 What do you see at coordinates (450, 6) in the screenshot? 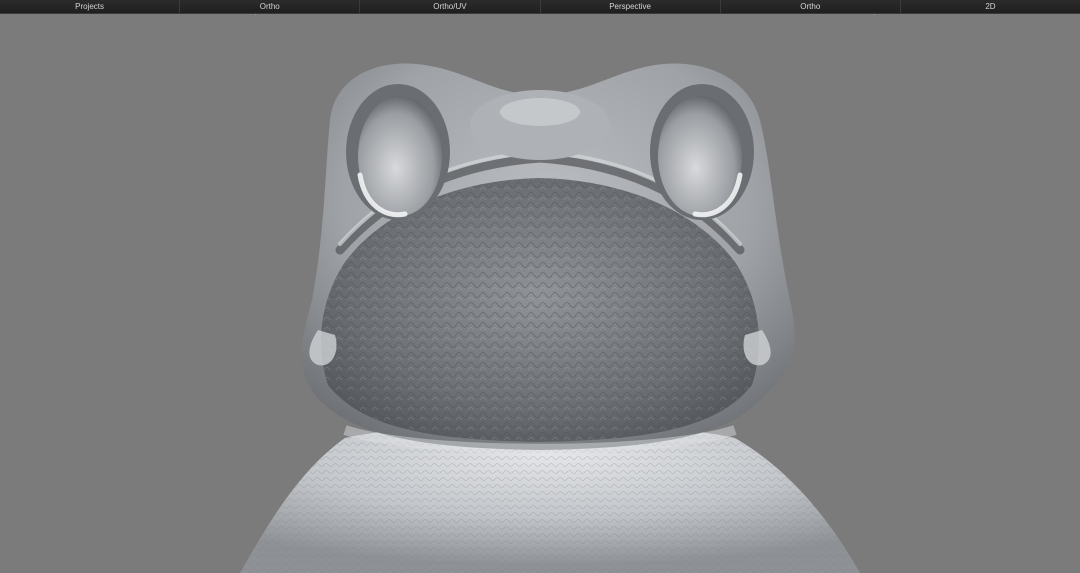
I see `tab-ortho-uv: Ortho/UV` at bounding box center [450, 6].